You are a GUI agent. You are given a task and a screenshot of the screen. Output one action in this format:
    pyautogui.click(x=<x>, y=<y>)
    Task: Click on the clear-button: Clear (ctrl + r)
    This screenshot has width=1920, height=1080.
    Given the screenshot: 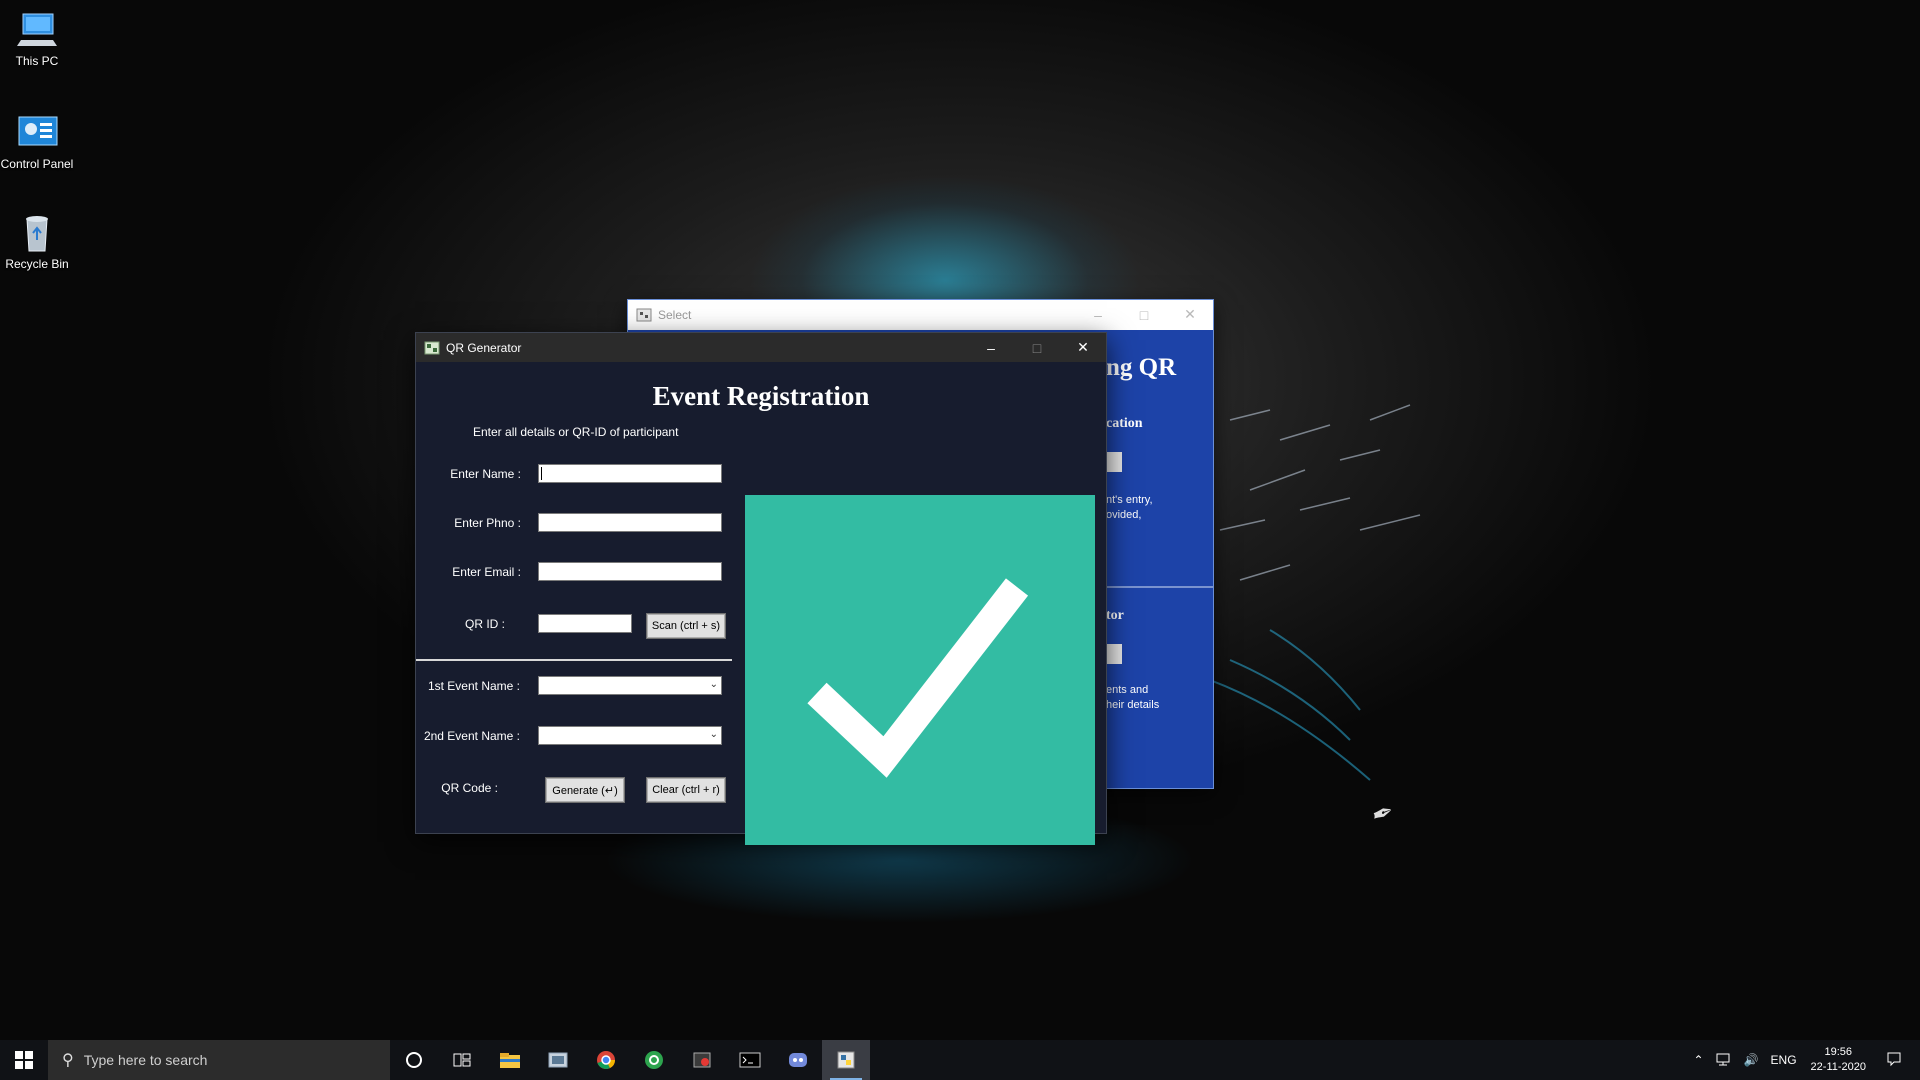 What is the action you would take?
    pyautogui.click(x=686, y=790)
    